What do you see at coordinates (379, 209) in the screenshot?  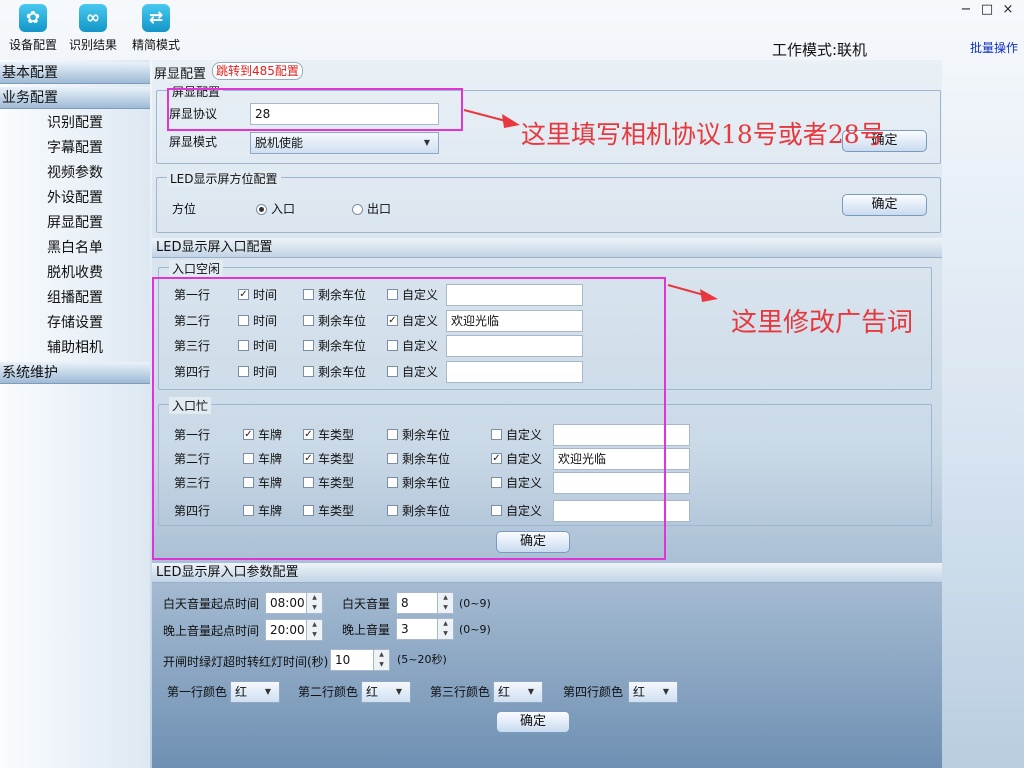 I see `exit-radio-label: 出口` at bounding box center [379, 209].